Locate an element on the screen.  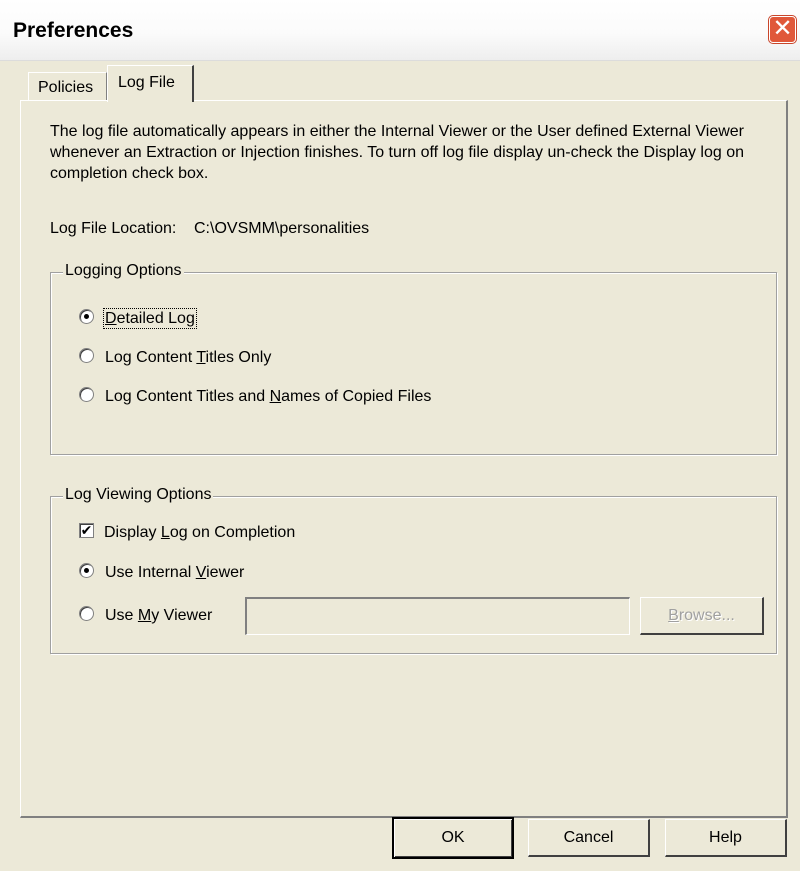
close-icon: ✕ is located at coordinates (782, 28).